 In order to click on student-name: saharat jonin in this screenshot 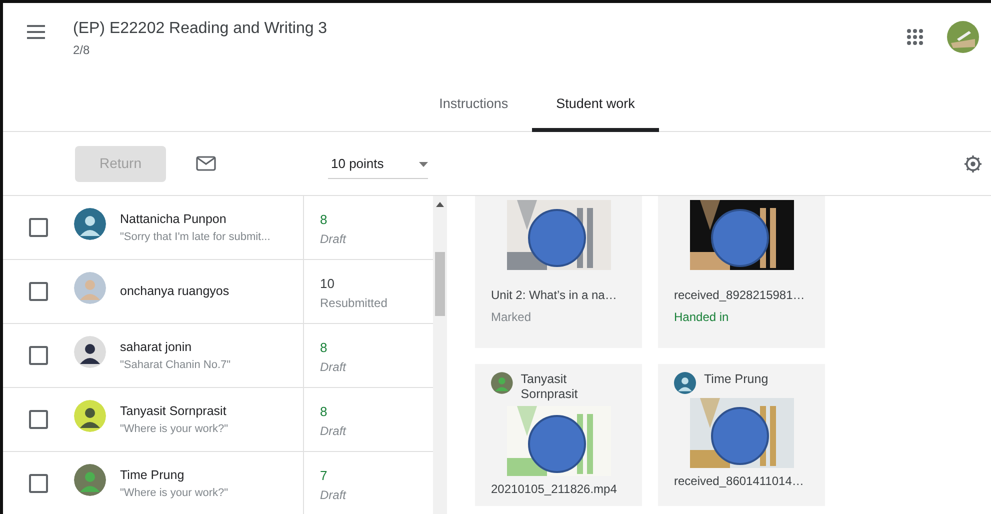, I will do `click(156, 347)`.